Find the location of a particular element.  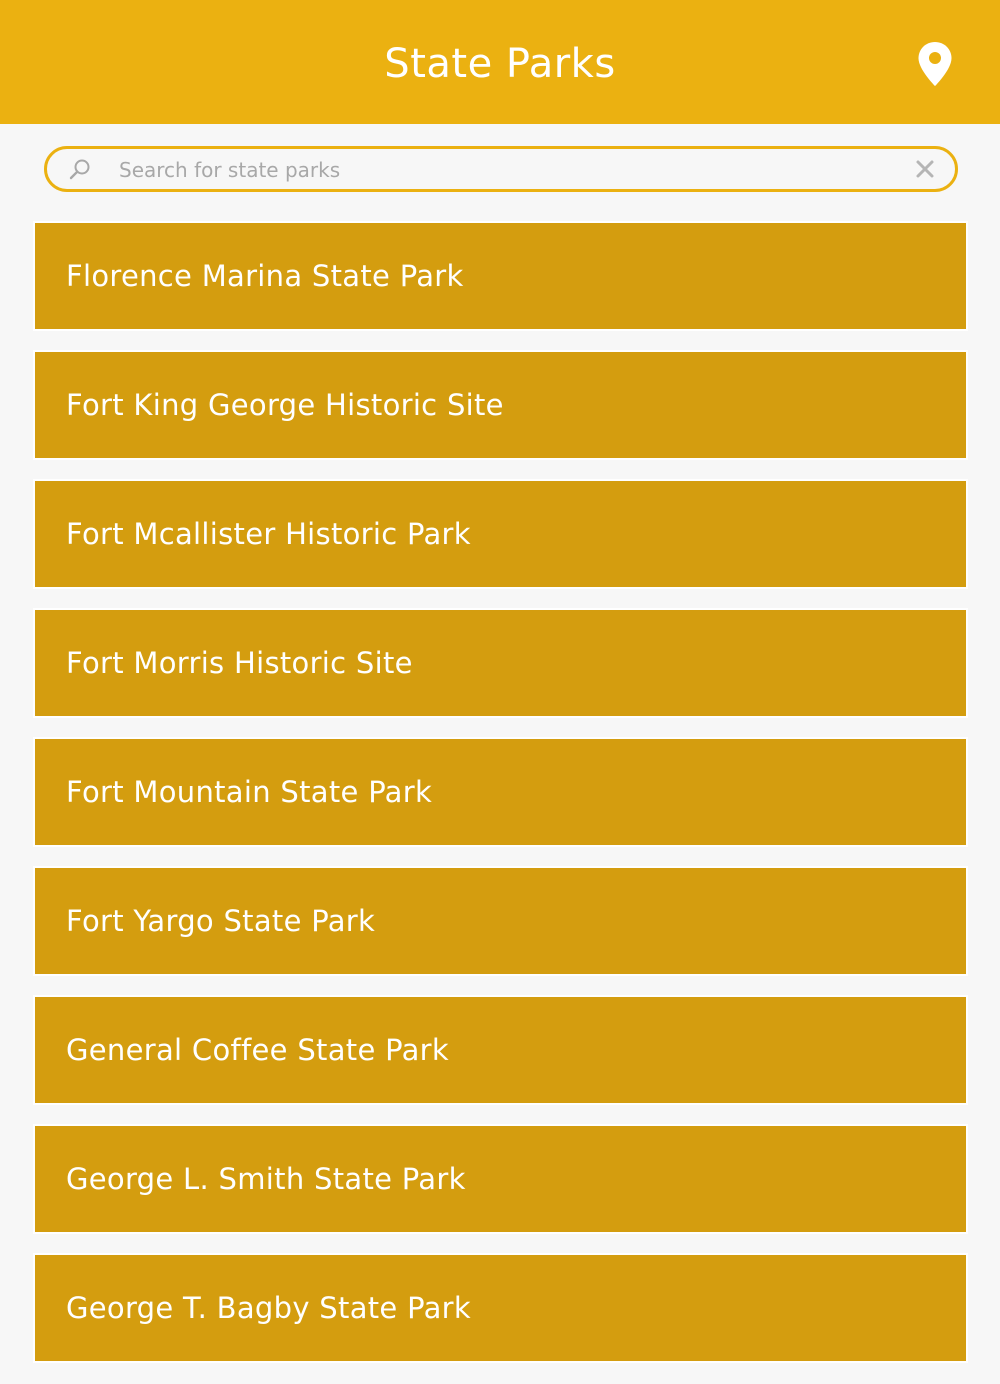

list-item-label: Fort Morris Historic Site is located at coordinates (239, 663).